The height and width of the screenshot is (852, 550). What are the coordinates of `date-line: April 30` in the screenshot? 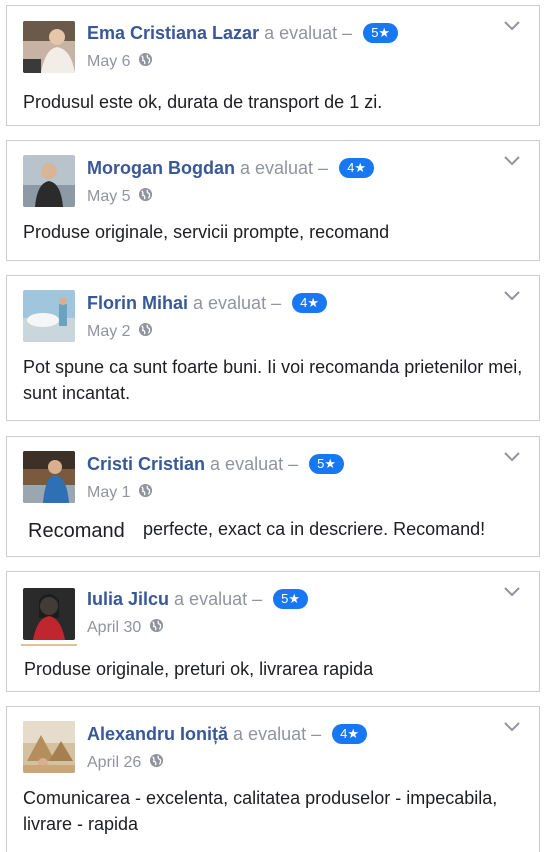 It's located at (125, 628).